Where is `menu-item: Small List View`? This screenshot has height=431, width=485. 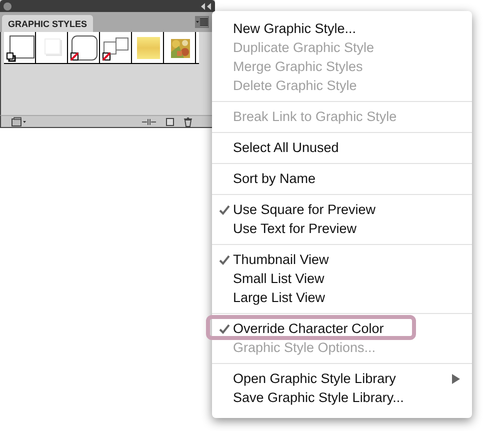 menu-item: Small List View is located at coordinates (342, 278).